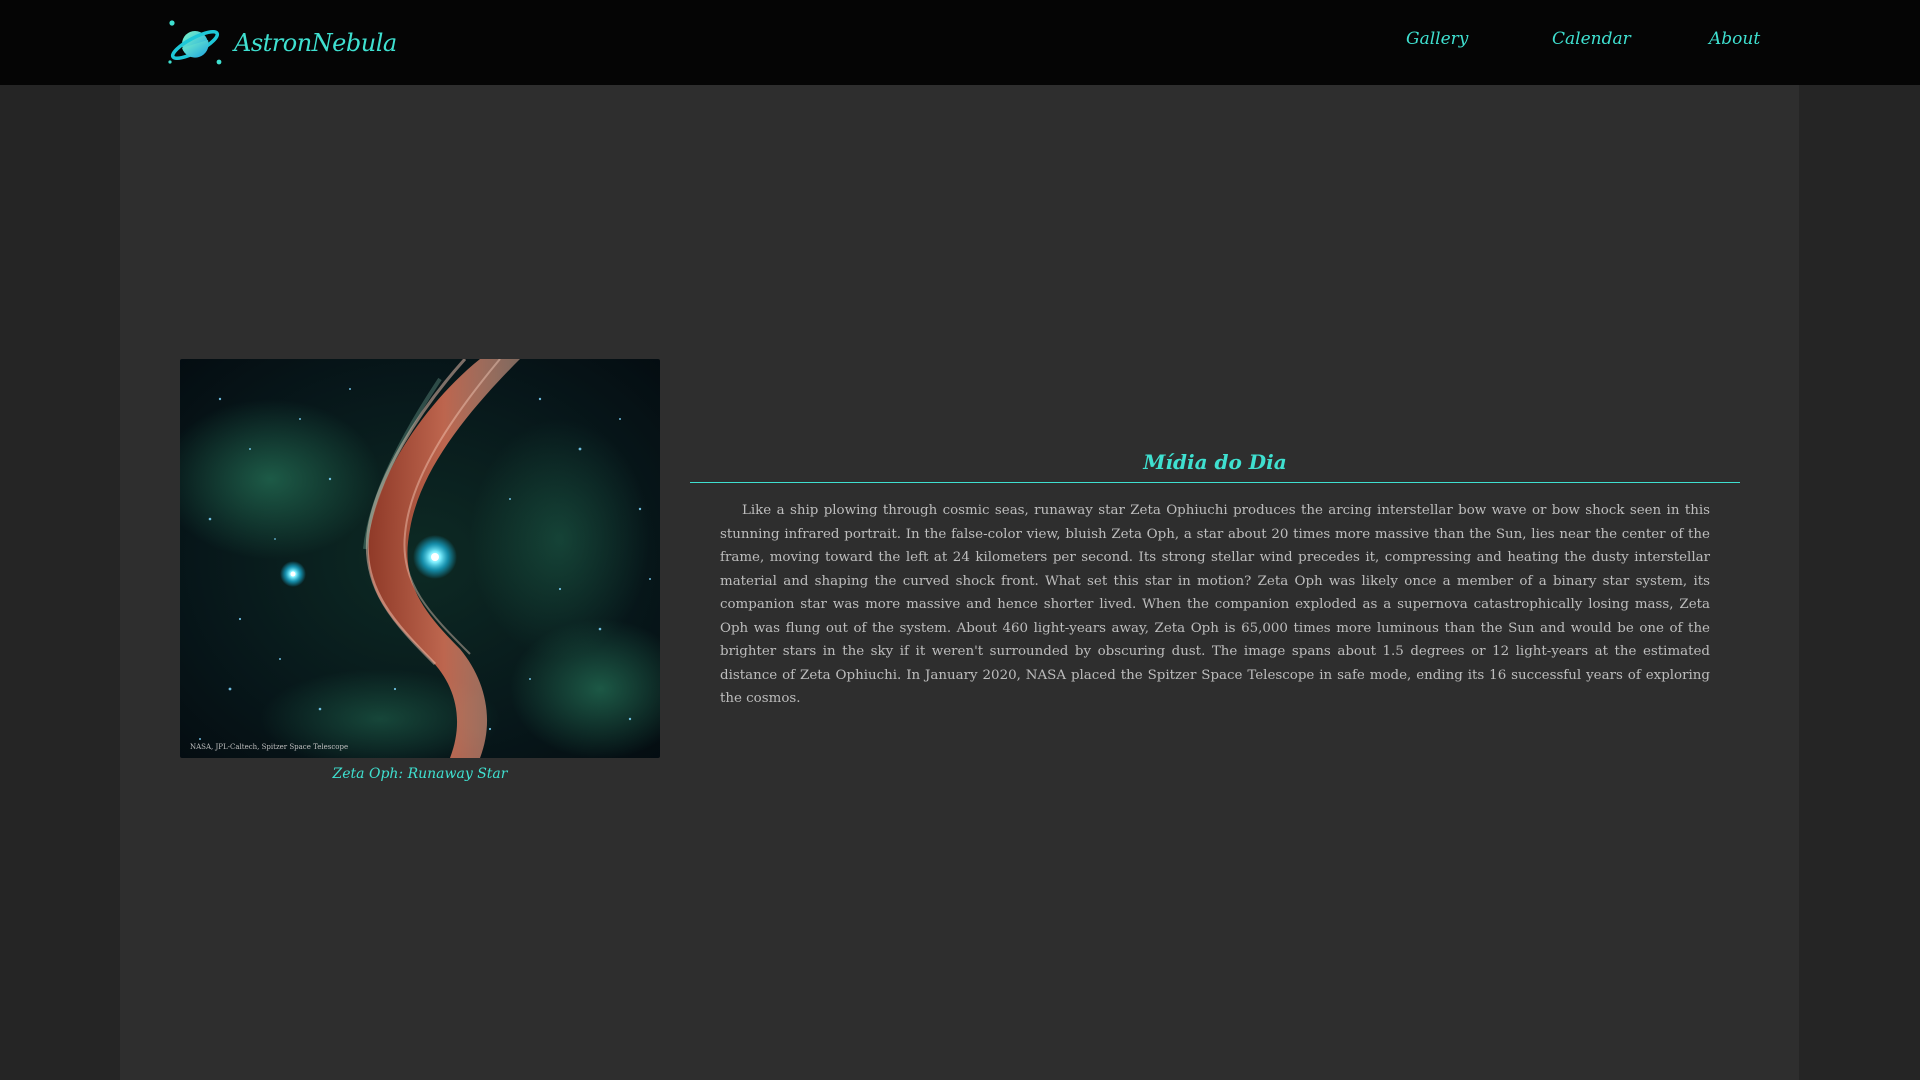  I want to click on section-title: Mídia do Dia, so click(1215, 466).